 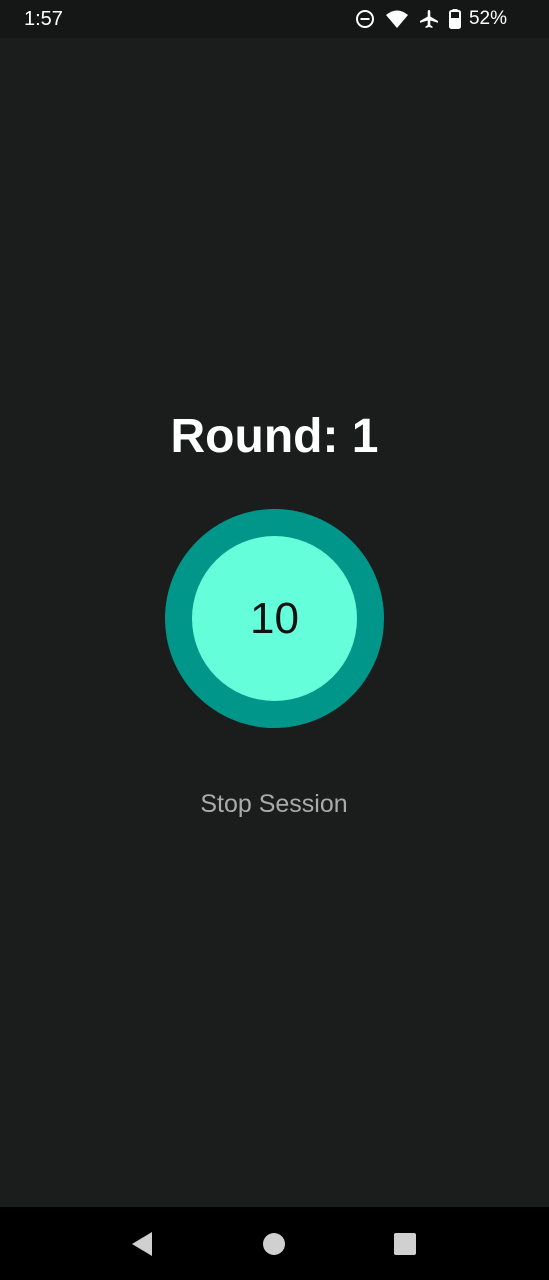 I want to click on recents-icon, so click(x=405, y=1244).